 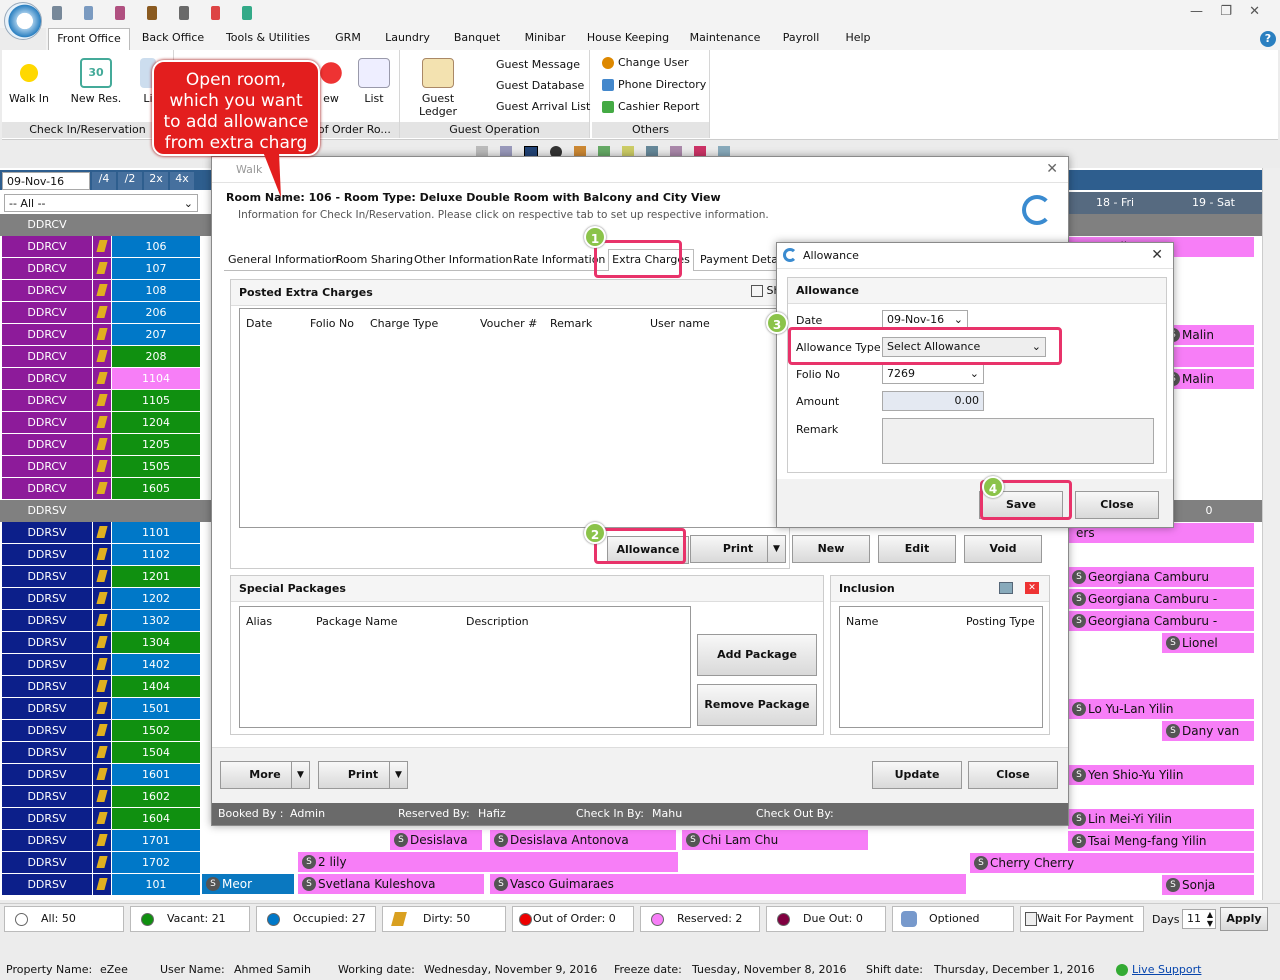 I want to click on guest-ledger-button: Guest Ledger, so click(x=438, y=88).